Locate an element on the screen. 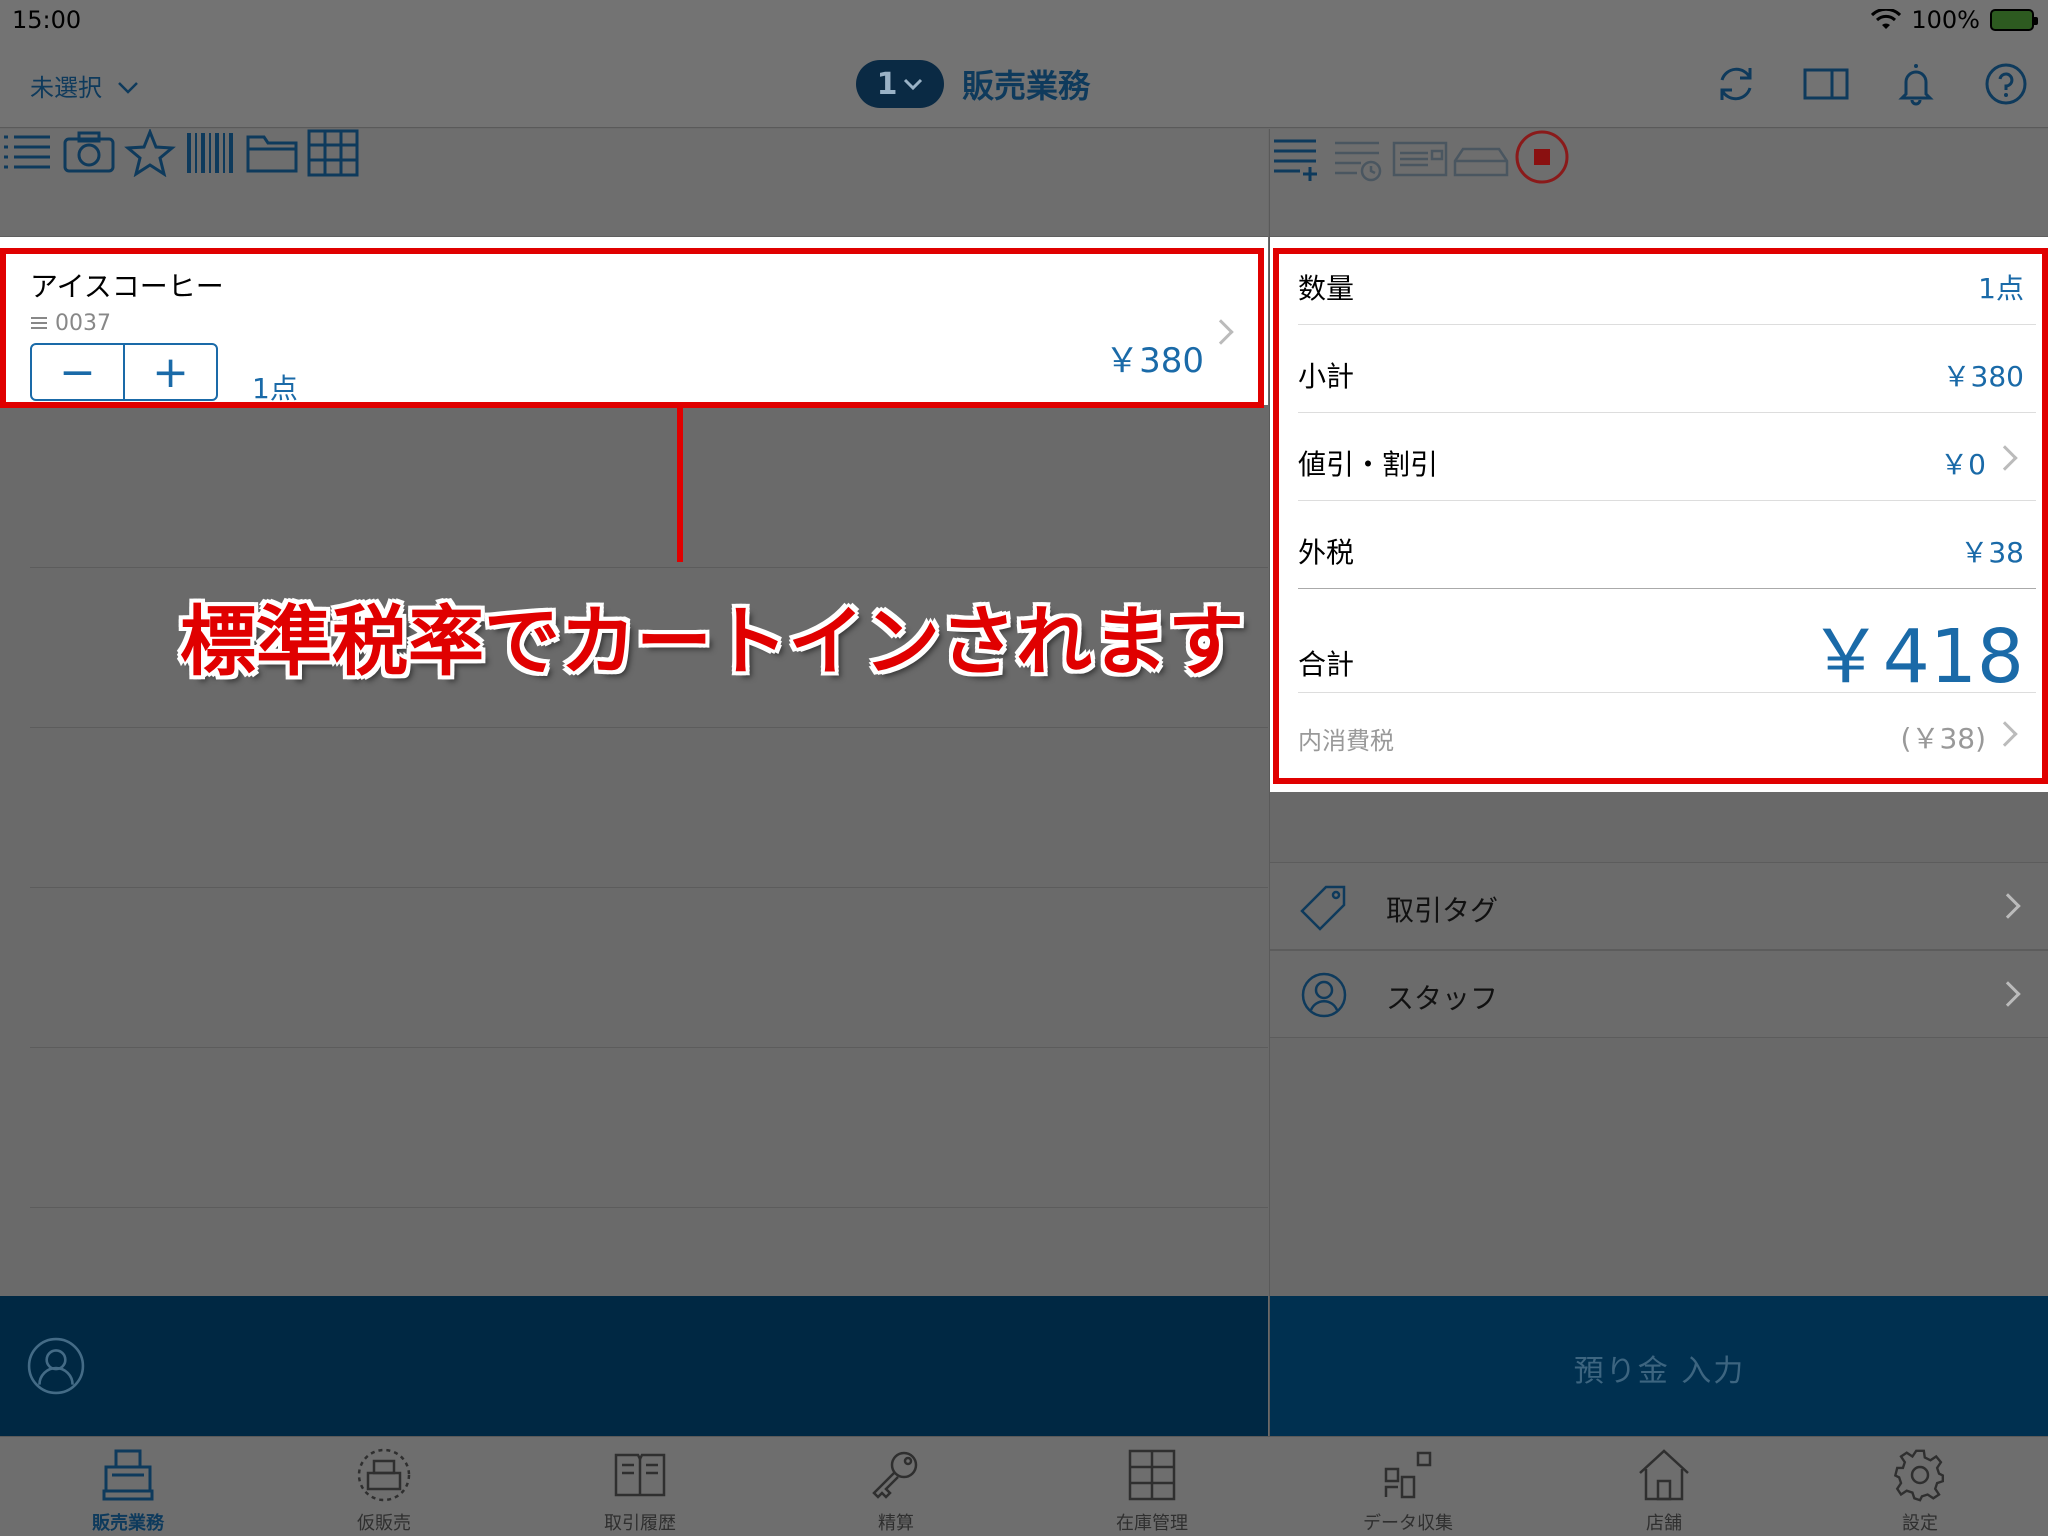 The width and height of the screenshot is (2048, 1536). summary-subtotal-row: 小計 ￥380 is located at coordinates (1667, 369).